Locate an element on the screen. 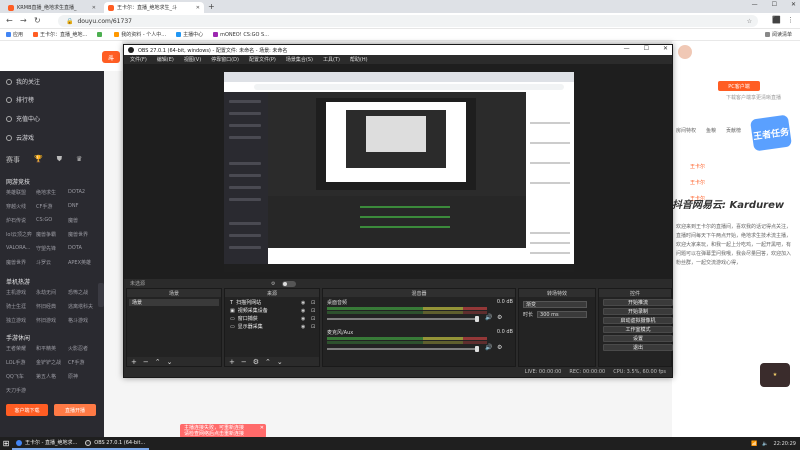 The image size is (800, 450). category-link: 穿越火线 is located at coordinates (21, 206).